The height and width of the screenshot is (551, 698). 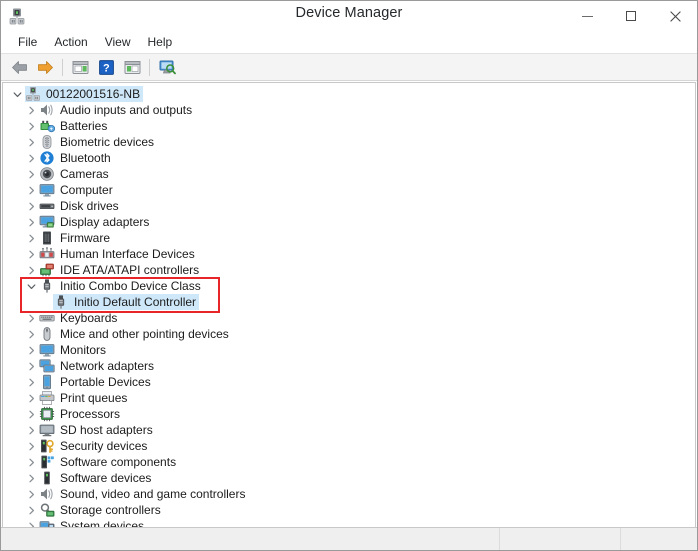 I want to click on tree-item: SD host adapters, so click(x=349, y=430).